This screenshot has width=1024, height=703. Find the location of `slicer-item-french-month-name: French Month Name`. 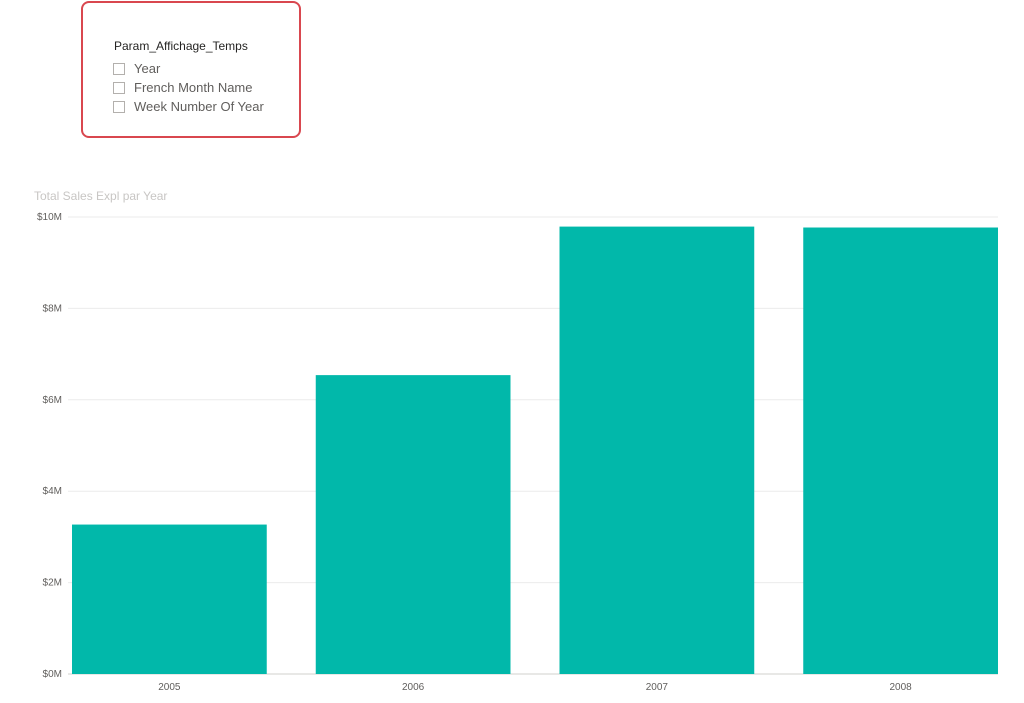

slicer-item-french-month-name: French Month Name is located at coordinates (188, 87).